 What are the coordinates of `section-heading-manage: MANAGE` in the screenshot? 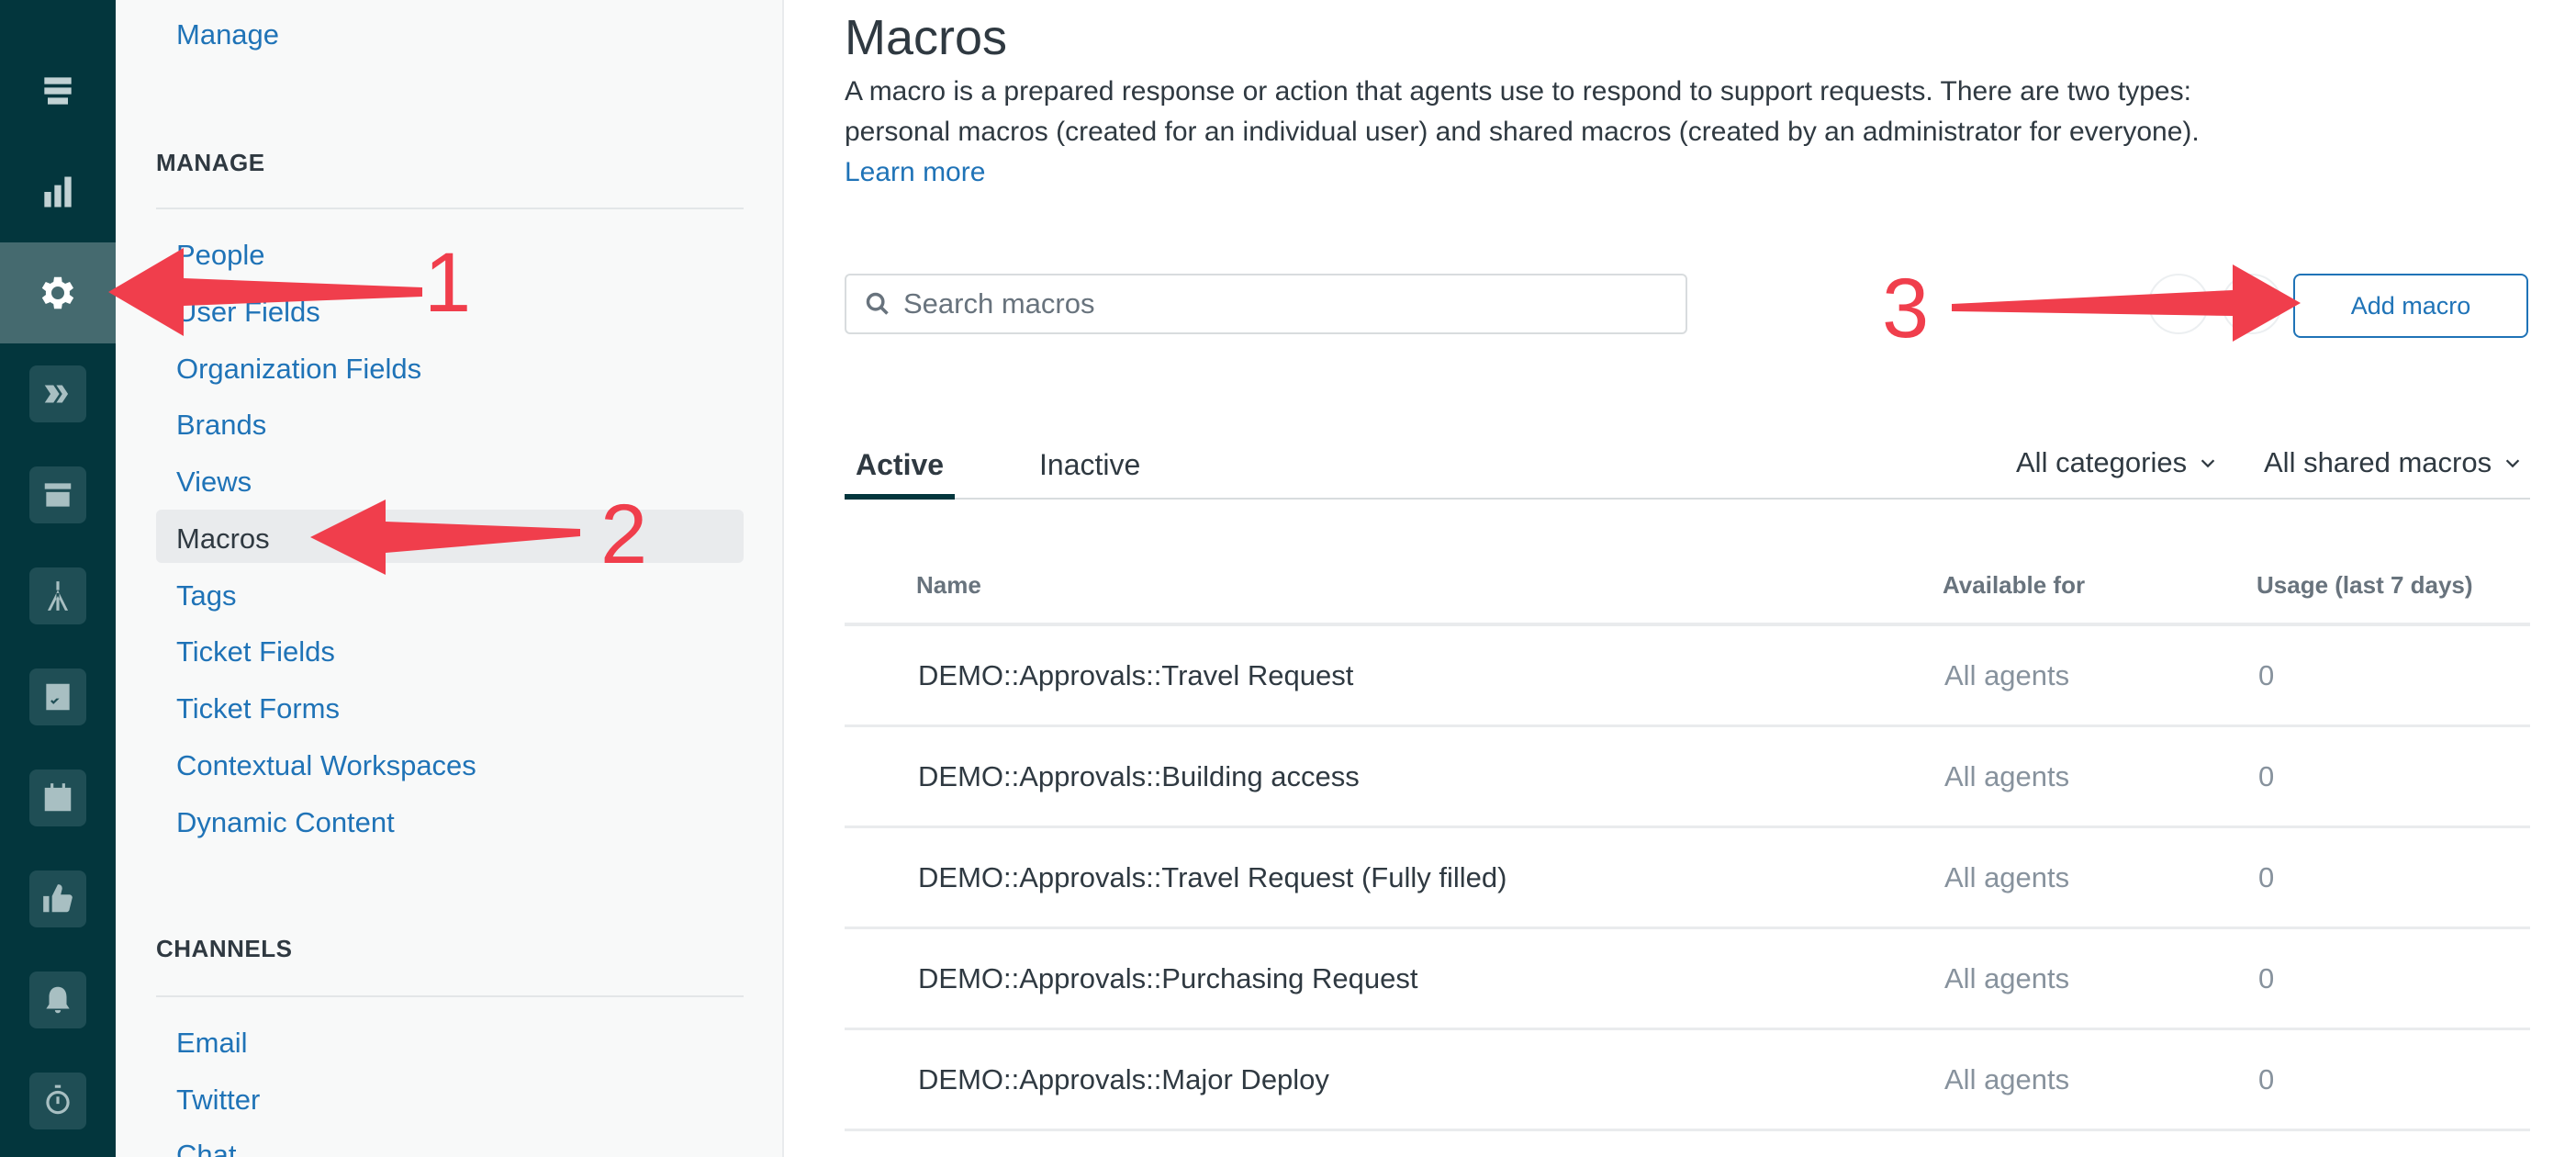 It's located at (210, 162).